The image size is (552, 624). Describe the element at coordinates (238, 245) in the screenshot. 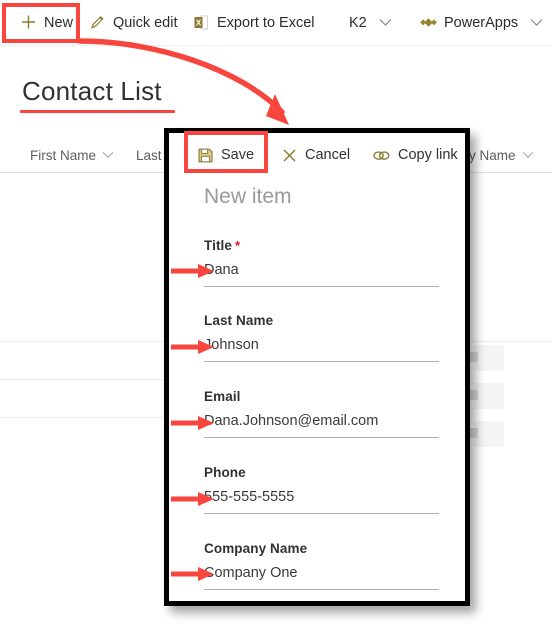

I see `required-asterisk: *` at that location.